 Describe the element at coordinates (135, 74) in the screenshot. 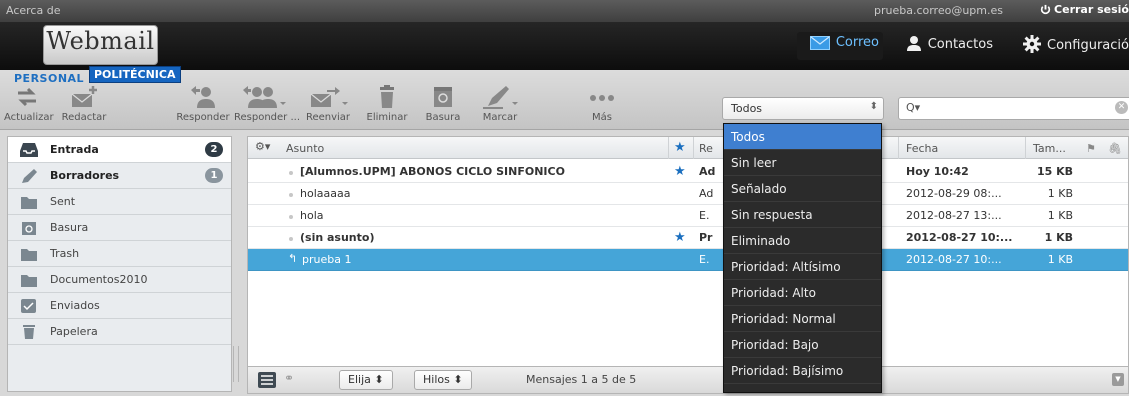

I see `brand-politecnica: POLITÉCNICA` at that location.